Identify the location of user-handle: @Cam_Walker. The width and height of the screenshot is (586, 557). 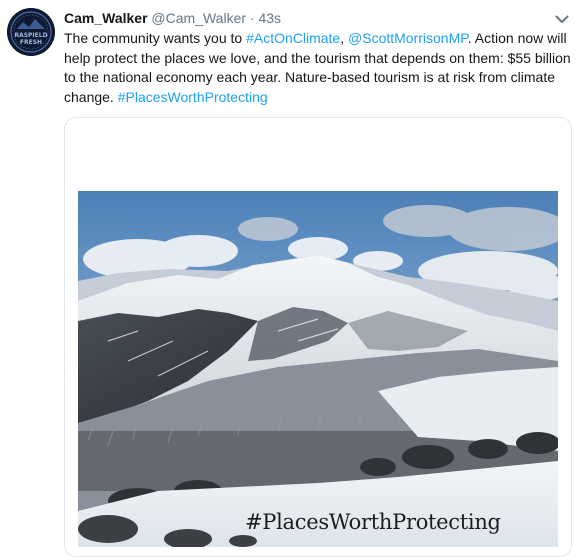
(198, 18).